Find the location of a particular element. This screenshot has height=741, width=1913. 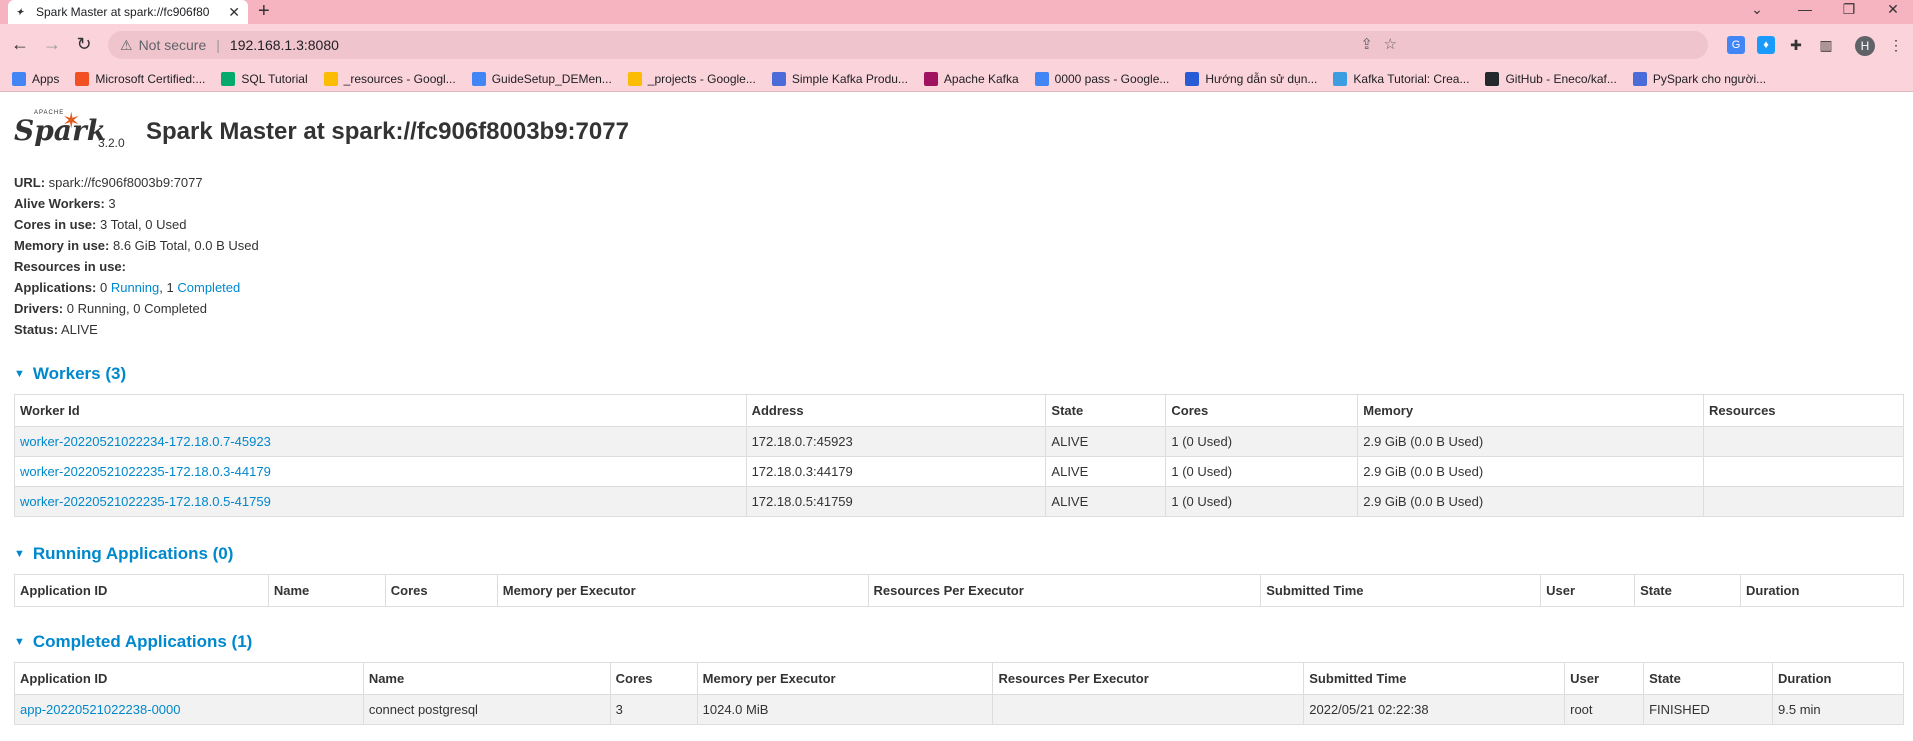

apps-running-count: 0 is located at coordinates (103, 287).